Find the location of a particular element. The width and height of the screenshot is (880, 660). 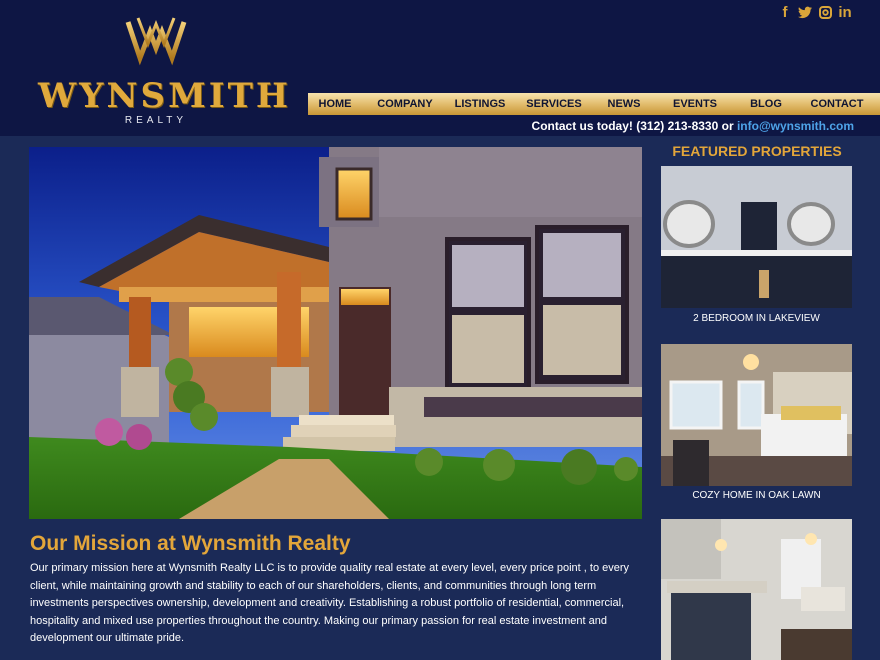

twitter-icon is located at coordinates (805, 12).